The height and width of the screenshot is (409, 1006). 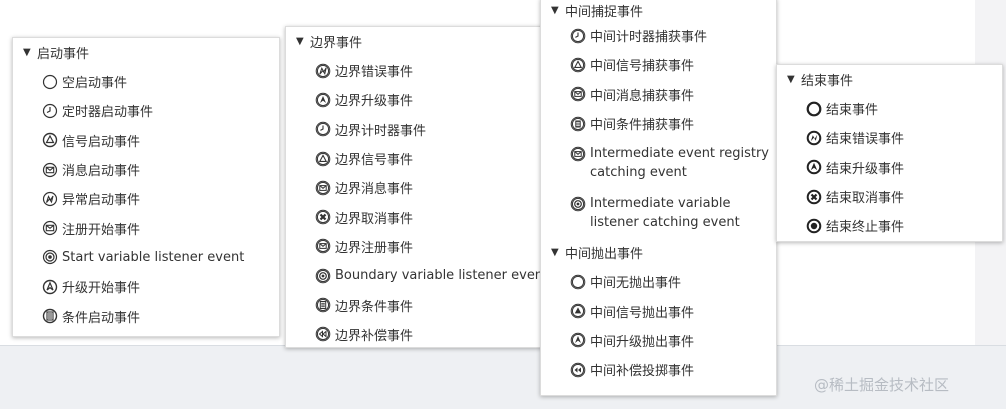 I want to click on start-event-registry: 注册开始事件, so click(x=146, y=227).